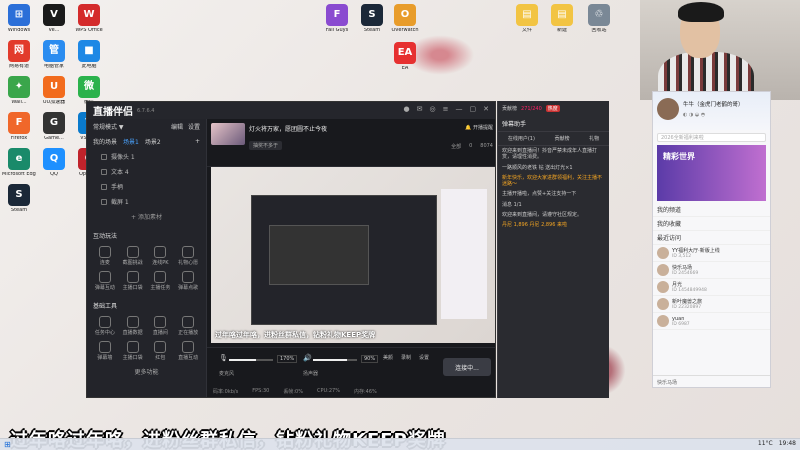 Image resolution: width=800 pixels, height=450 pixels. Describe the element at coordinates (446, 109) in the screenshot. I see `menu-icon: ≡` at that location.